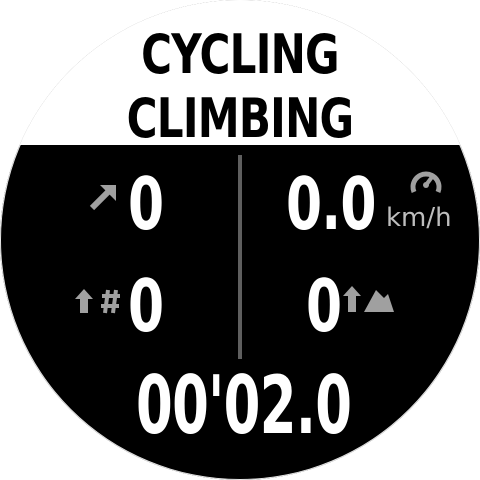  What do you see at coordinates (369, 299) in the screenshot?
I see `climb-peak-icon` at bounding box center [369, 299].